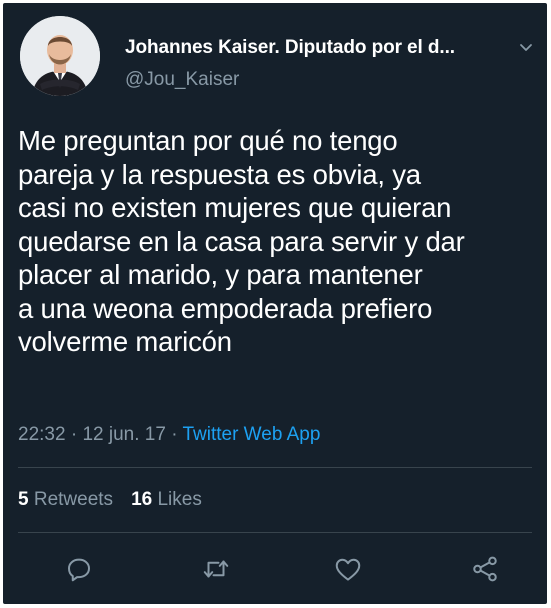 This screenshot has height=608, width=551. Describe the element at coordinates (73, 499) in the screenshot. I see `retweets-label: Retweets` at that location.